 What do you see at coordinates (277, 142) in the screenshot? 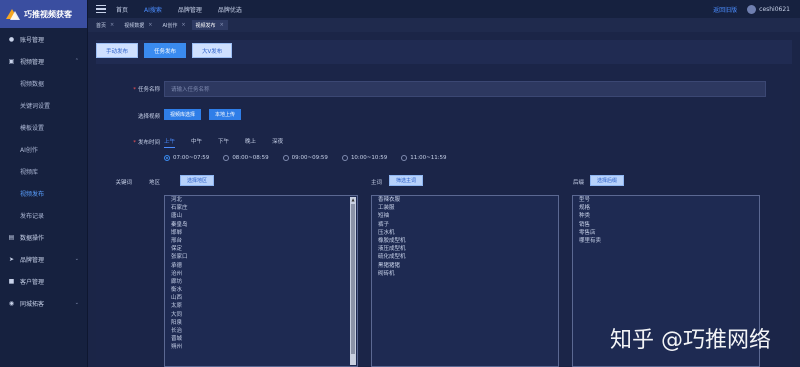
I see `time-tab-late-night: 深夜` at bounding box center [277, 142].